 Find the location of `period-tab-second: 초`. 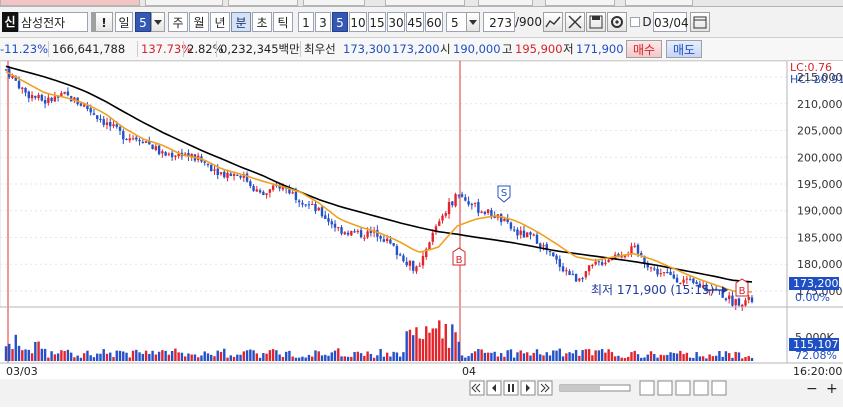

period-tab-second: 초 is located at coordinates (262, 22).